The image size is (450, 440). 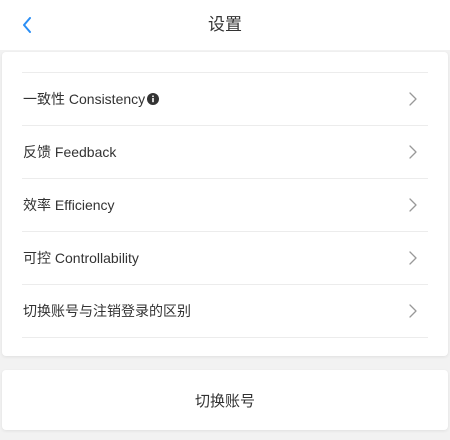 I want to click on info-icon, so click(x=153, y=99).